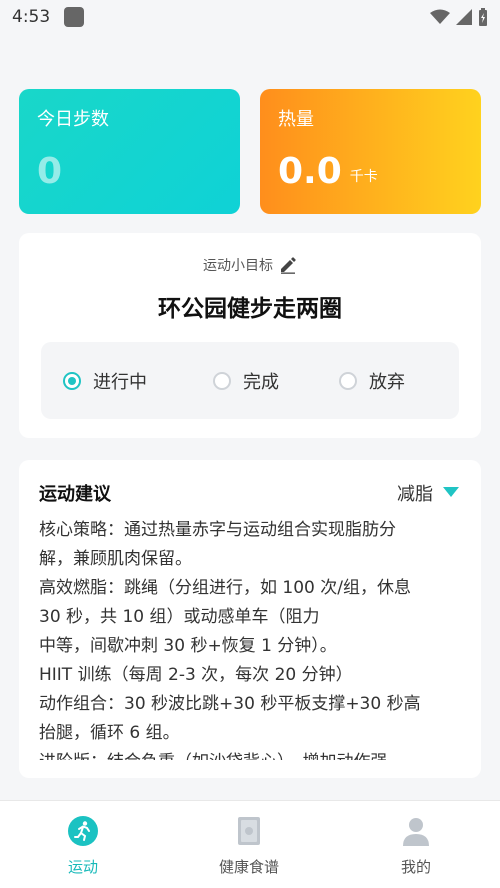 This screenshot has width=500, height=888. I want to click on option-label: 放弃, so click(387, 382).